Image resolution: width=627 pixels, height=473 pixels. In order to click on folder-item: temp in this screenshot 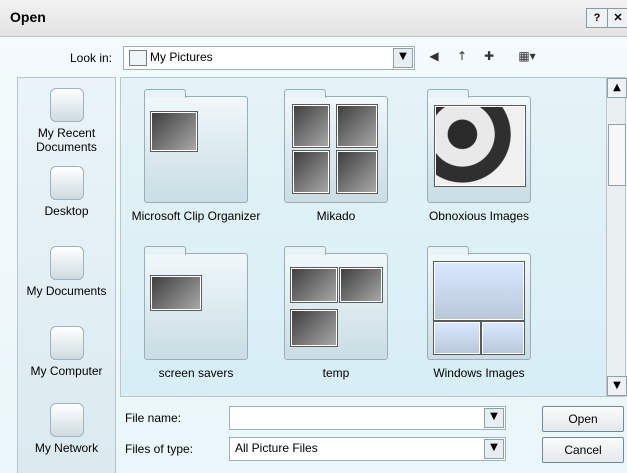, I will do `click(336, 313)`.